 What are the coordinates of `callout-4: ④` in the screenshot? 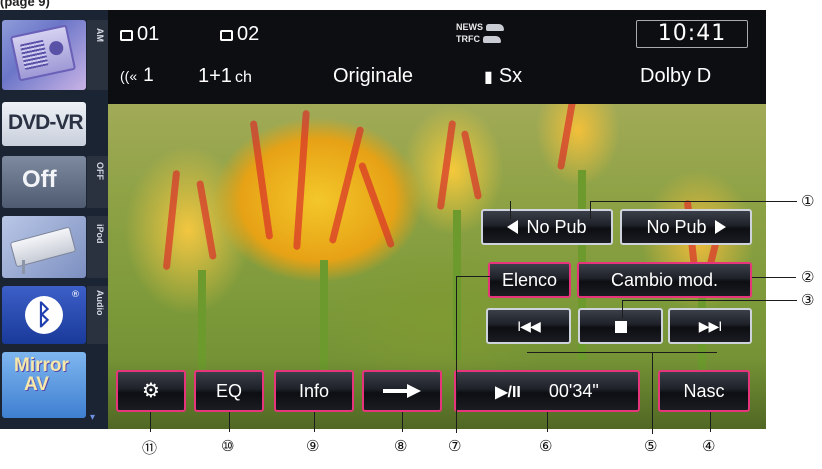 It's located at (709, 446).